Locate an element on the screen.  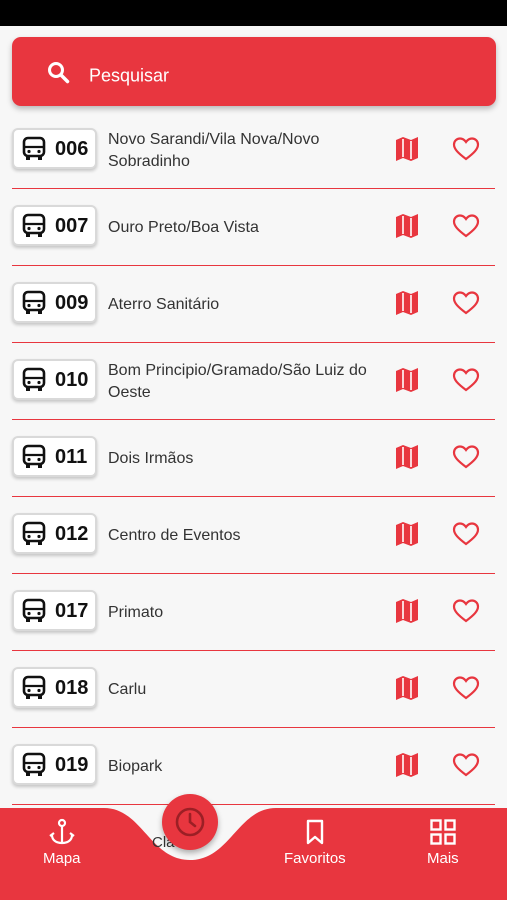
route-number: 018 is located at coordinates (72, 687).